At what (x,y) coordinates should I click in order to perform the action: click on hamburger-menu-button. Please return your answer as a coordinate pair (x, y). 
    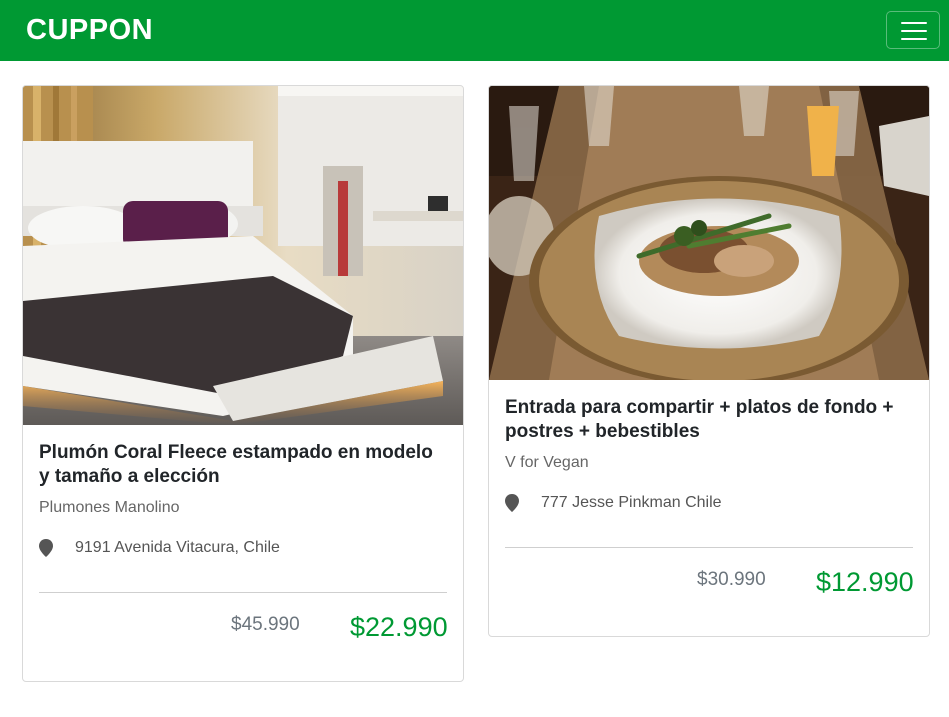
    Looking at the image, I should click on (913, 30).